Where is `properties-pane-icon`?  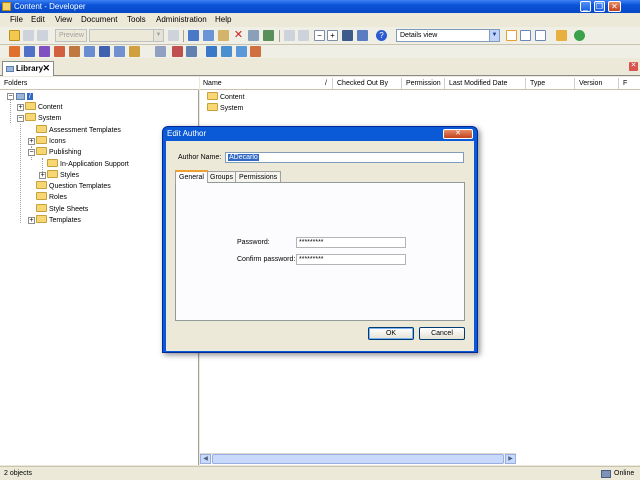
properties-pane-icon is located at coordinates (561, 35).